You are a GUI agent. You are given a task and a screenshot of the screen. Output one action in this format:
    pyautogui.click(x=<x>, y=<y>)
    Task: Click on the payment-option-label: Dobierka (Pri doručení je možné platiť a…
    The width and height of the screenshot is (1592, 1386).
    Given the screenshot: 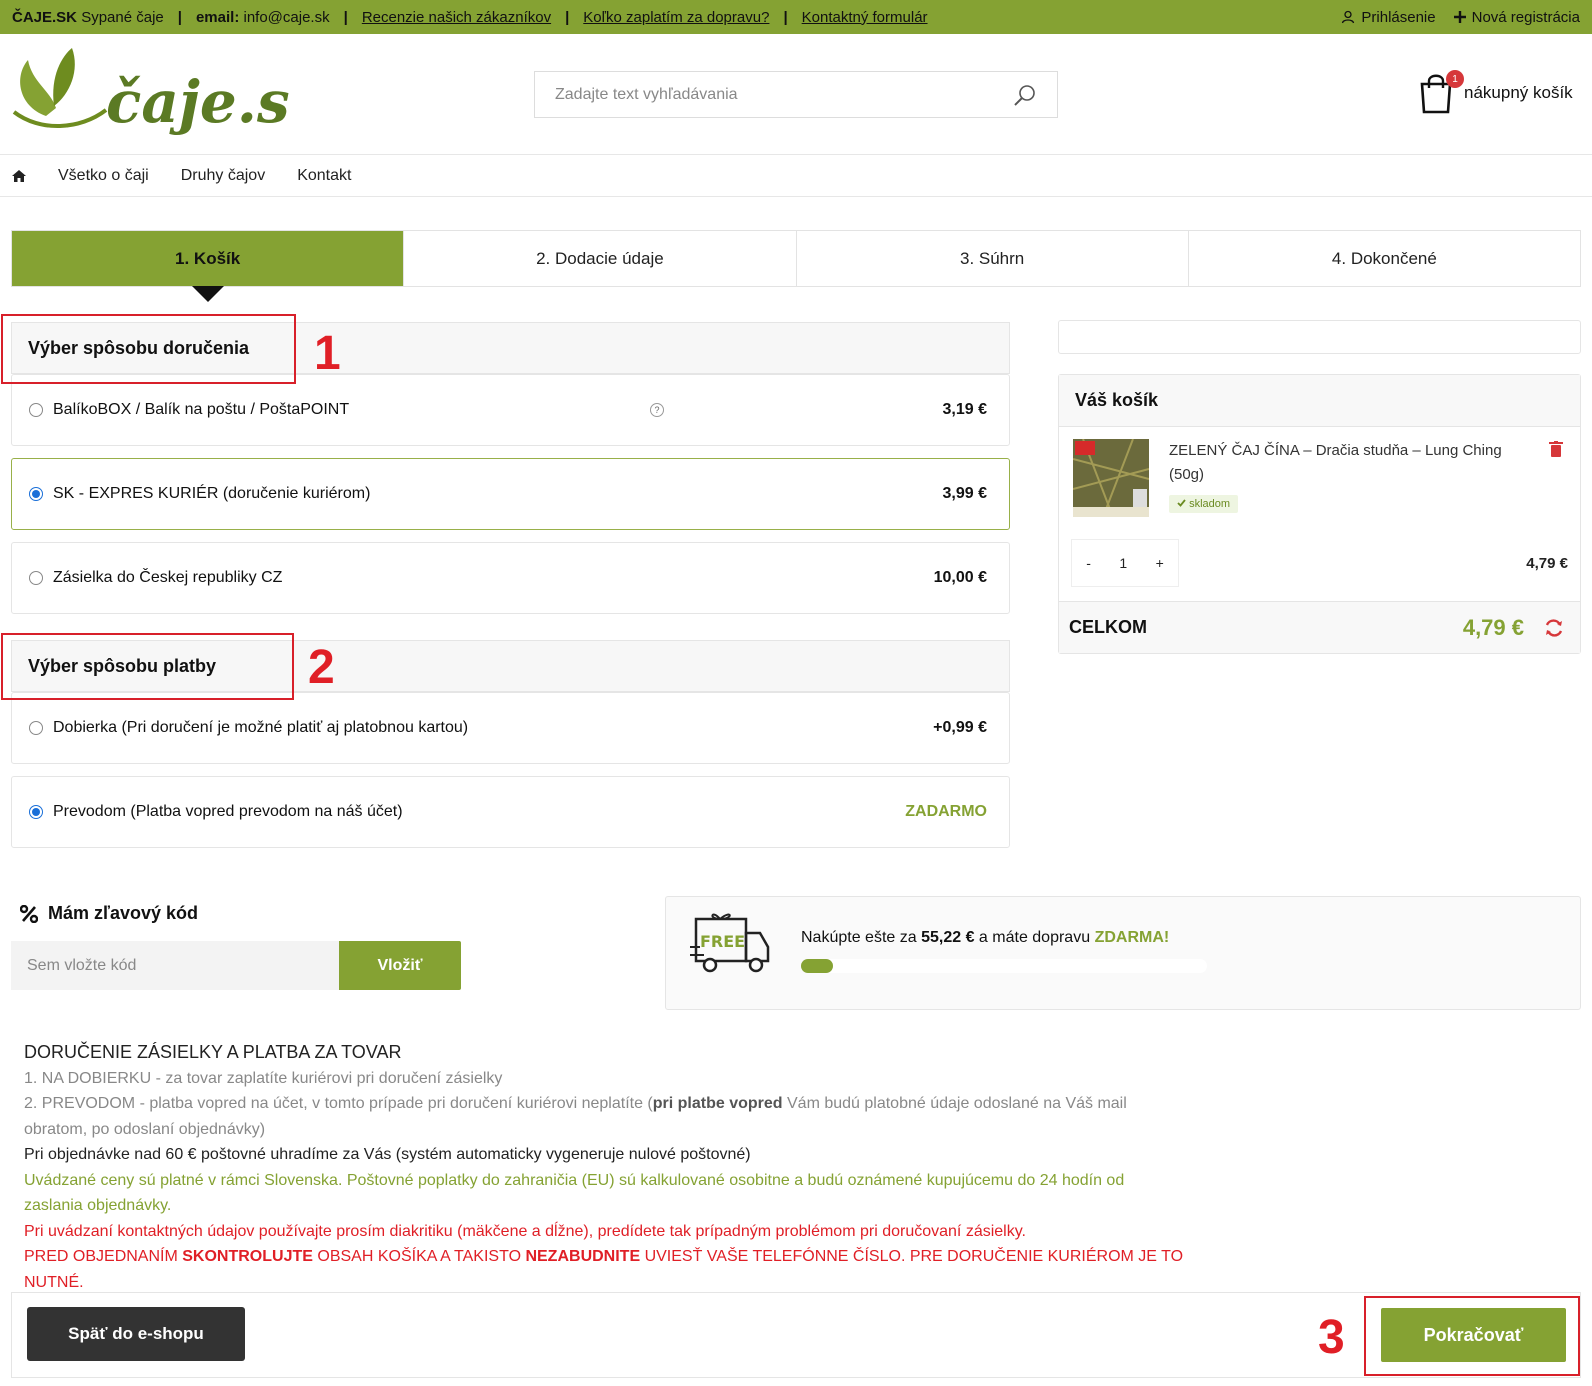 What is the action you would take?
    pyautogui.click(x=261, y=727)
    